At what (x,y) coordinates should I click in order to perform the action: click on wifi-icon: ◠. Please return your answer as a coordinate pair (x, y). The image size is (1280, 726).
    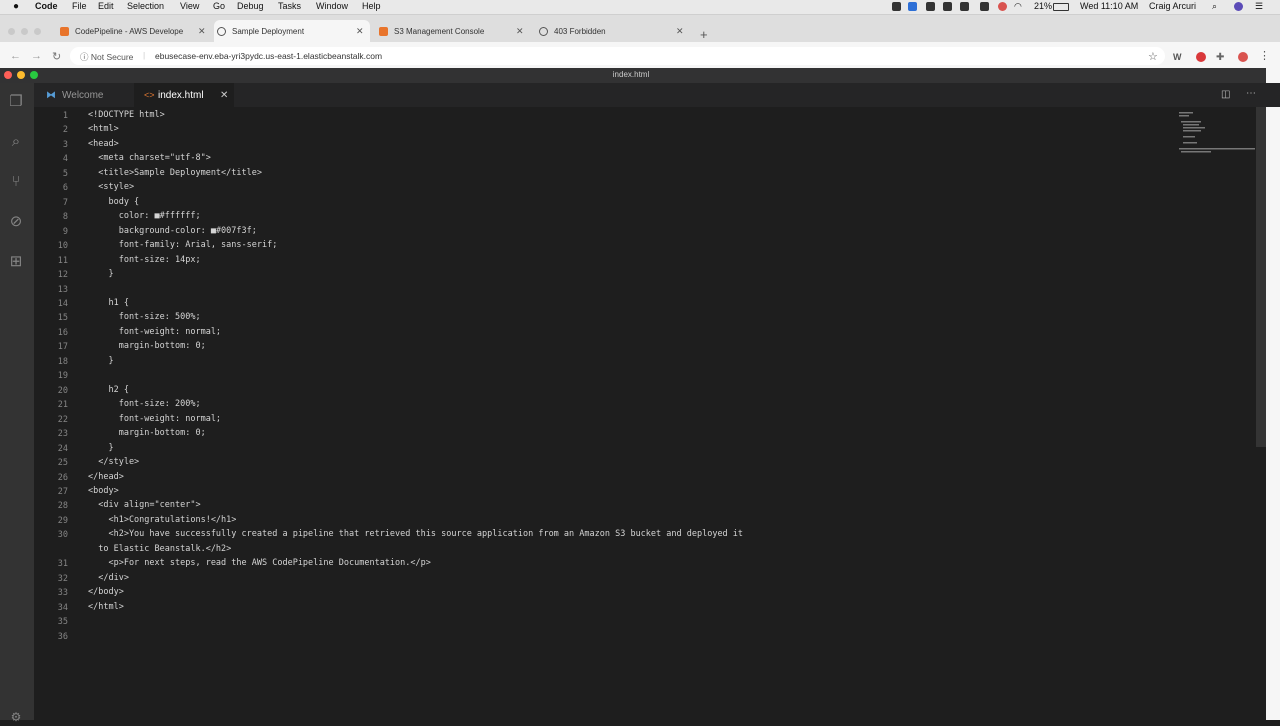
    Looking at the image, I should click on (1018, 6).